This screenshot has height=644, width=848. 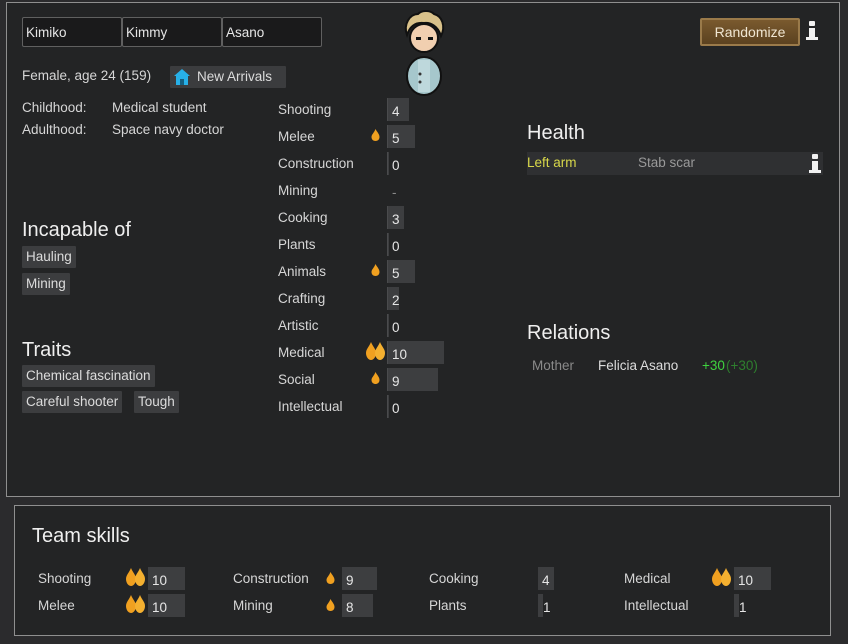 I want to click on team-skill-label: Shooting, so click(x=65, y=578).